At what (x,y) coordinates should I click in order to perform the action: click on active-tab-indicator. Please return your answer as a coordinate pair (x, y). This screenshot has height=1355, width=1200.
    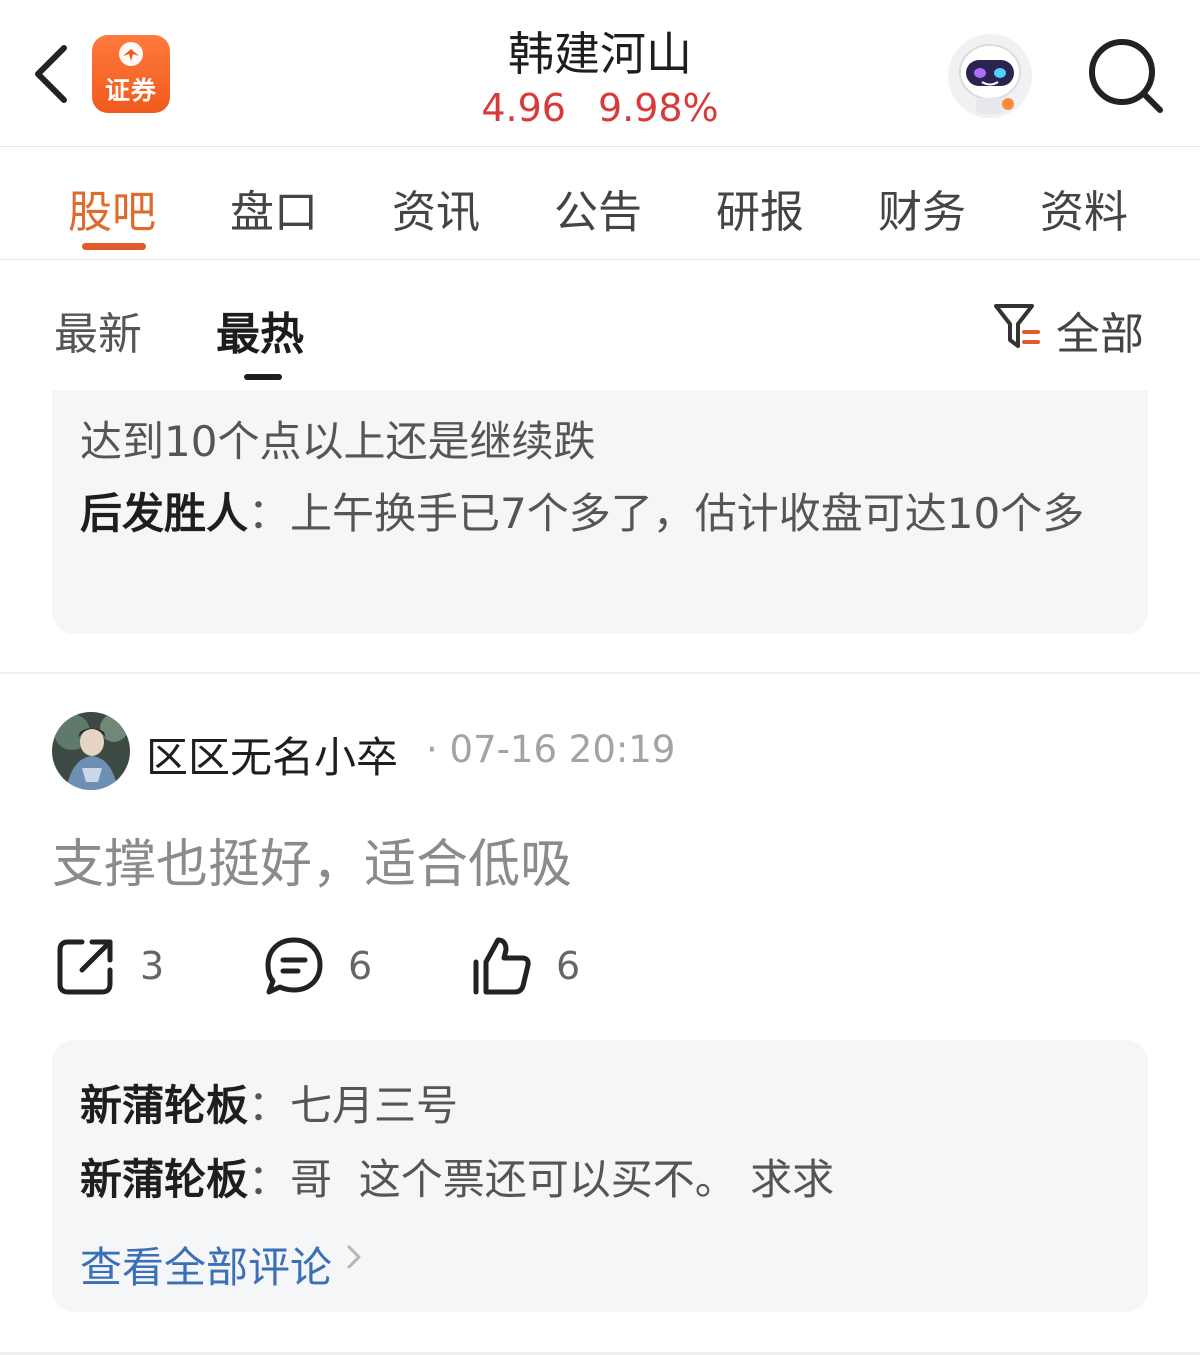
    Looking at the image, I should click on (114, 246).